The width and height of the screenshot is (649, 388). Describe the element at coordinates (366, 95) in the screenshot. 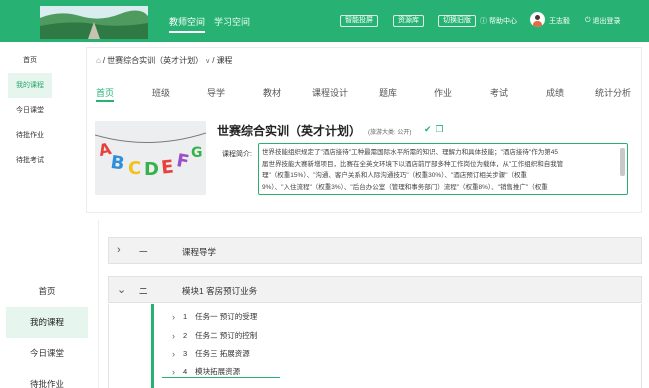

I see `course-tabs: 首页 班级 导学 教材 课程设计 题库 作业 考试 成绩 统计分析` at that location.